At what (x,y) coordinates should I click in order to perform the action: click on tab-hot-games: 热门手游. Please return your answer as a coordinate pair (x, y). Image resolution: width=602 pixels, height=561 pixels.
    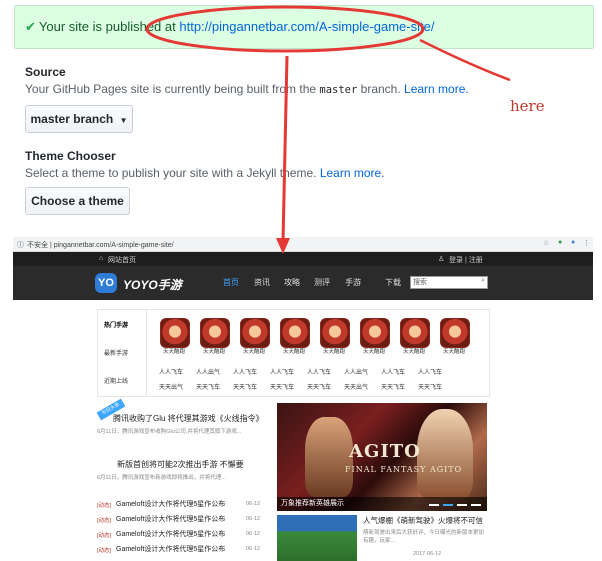
    Looking at the image, I should click on (116, 324).